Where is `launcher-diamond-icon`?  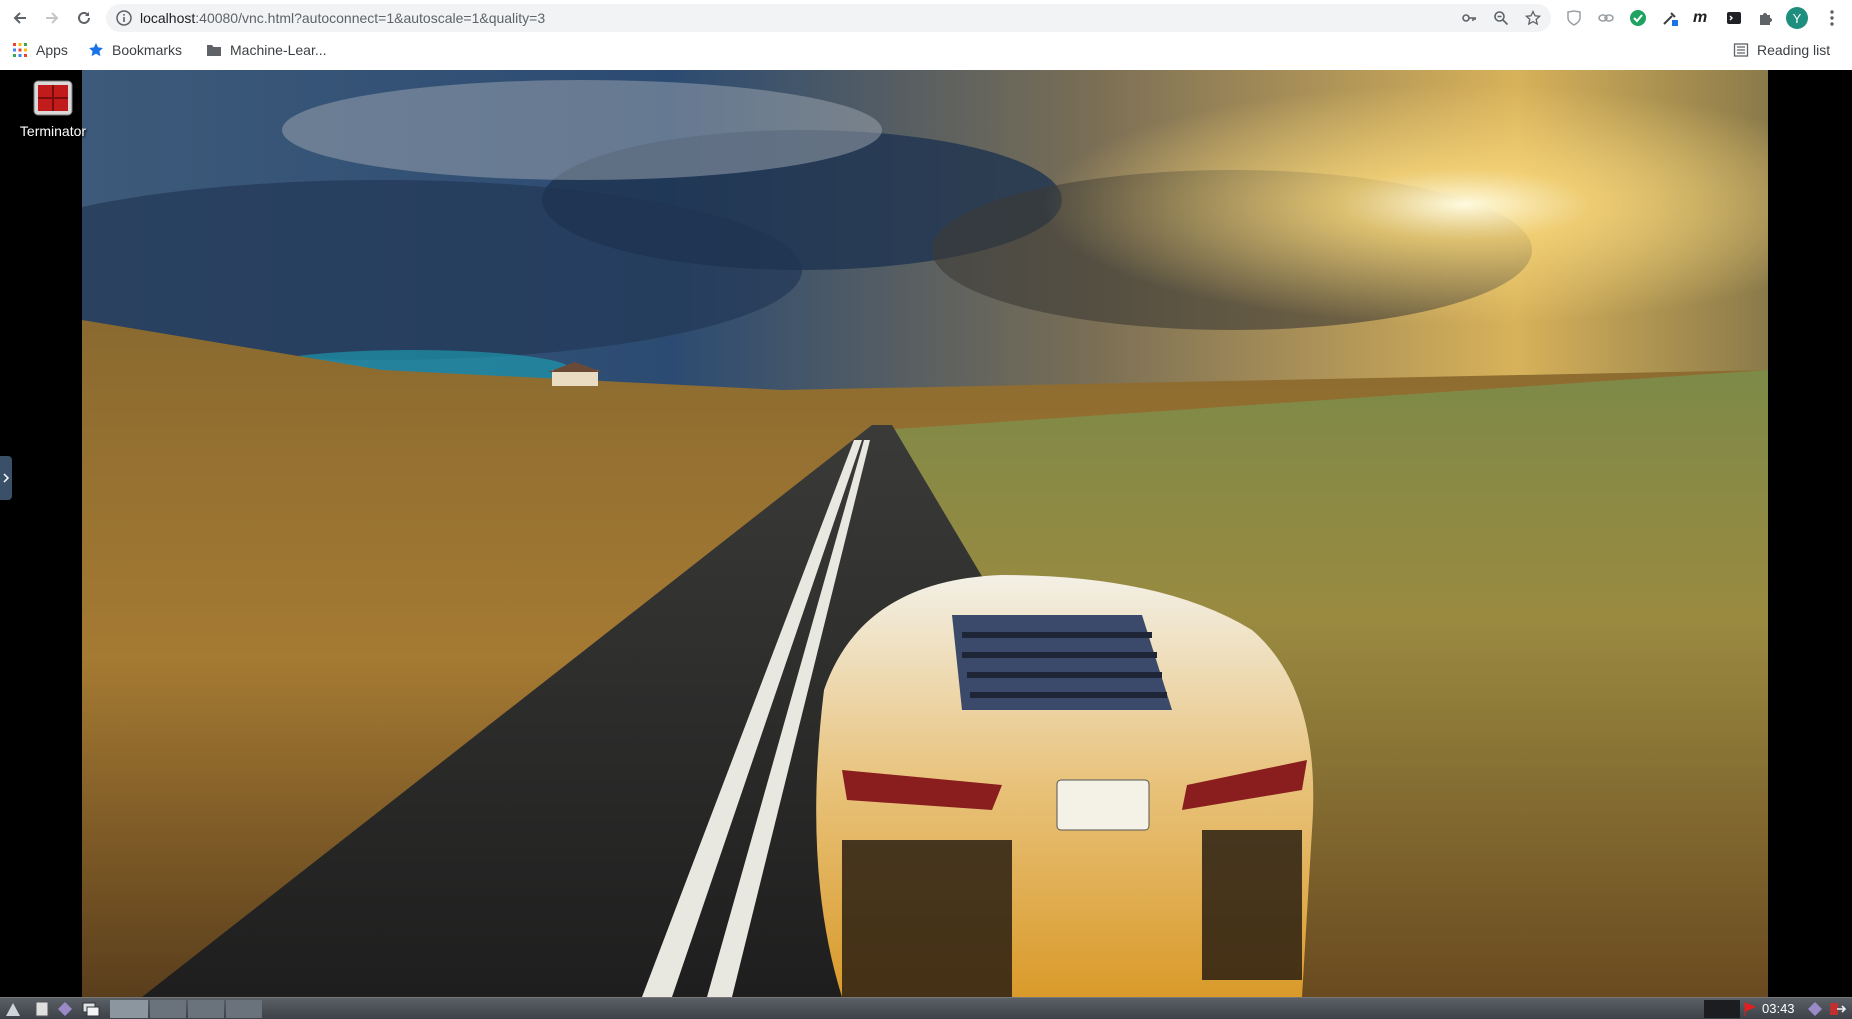 launcher-diamond-icon is located at coordinates (65, 1009).